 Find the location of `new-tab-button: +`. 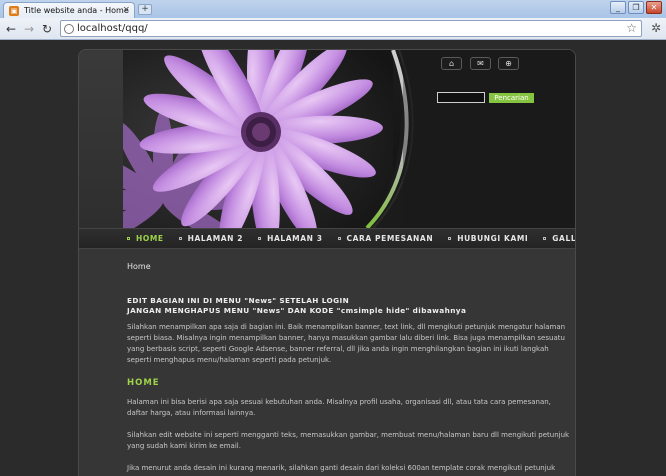

new-tab-button: + is located at coordinates (145, 9).